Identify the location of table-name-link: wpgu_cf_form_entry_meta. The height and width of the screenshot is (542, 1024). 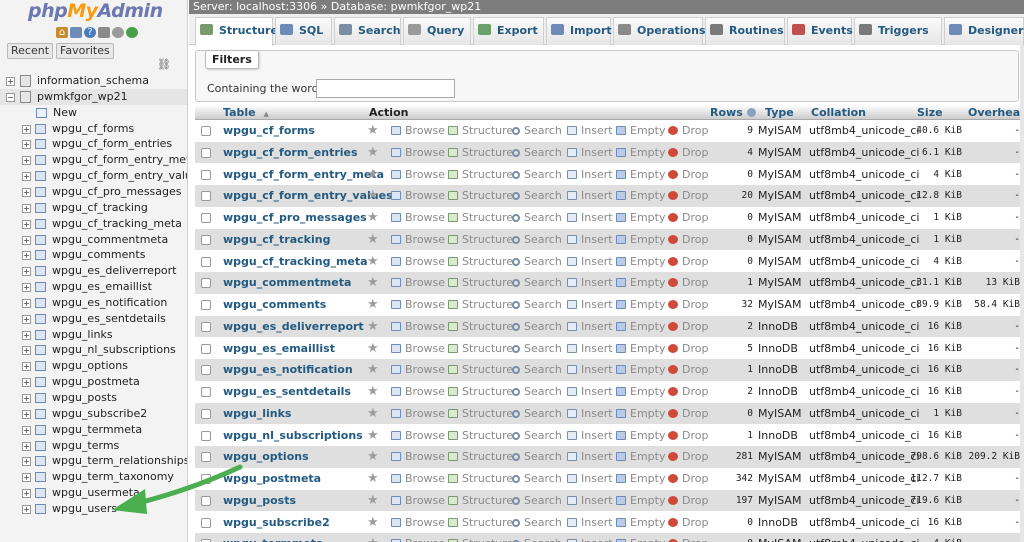
(303, 174).